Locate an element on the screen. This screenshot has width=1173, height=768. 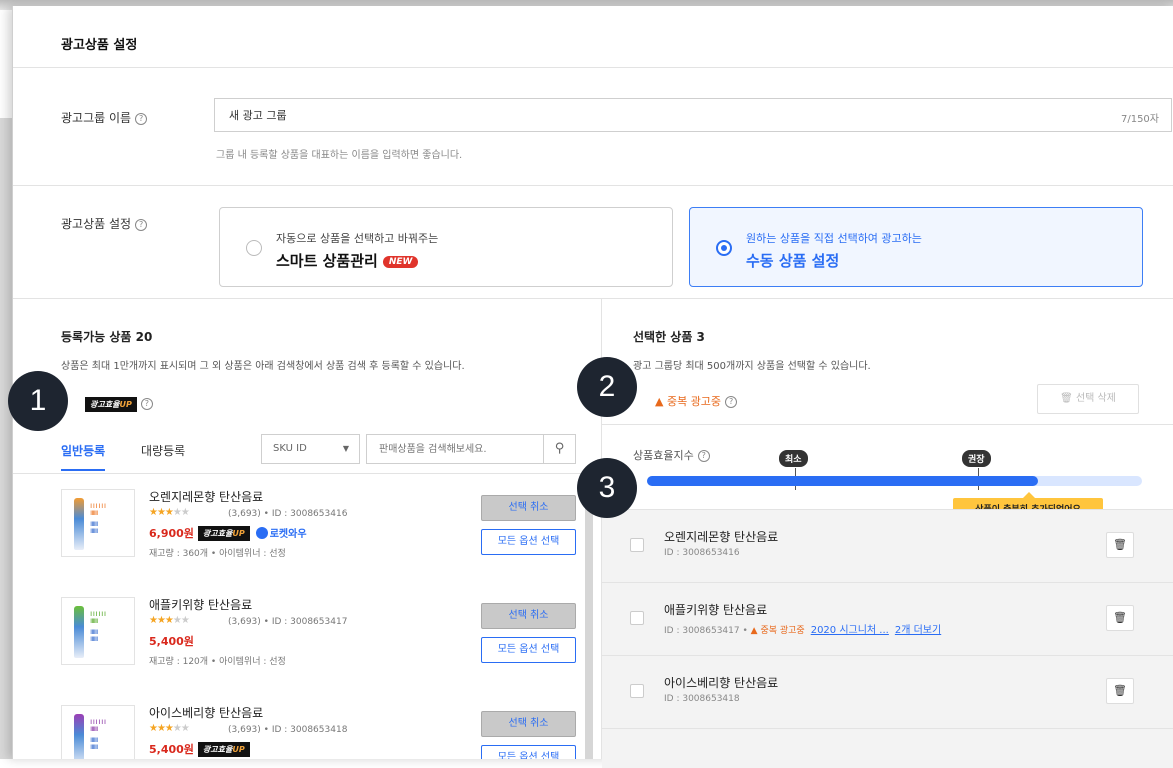
tab-general-registration: 일반등록 is located at coordinates (83, 456).